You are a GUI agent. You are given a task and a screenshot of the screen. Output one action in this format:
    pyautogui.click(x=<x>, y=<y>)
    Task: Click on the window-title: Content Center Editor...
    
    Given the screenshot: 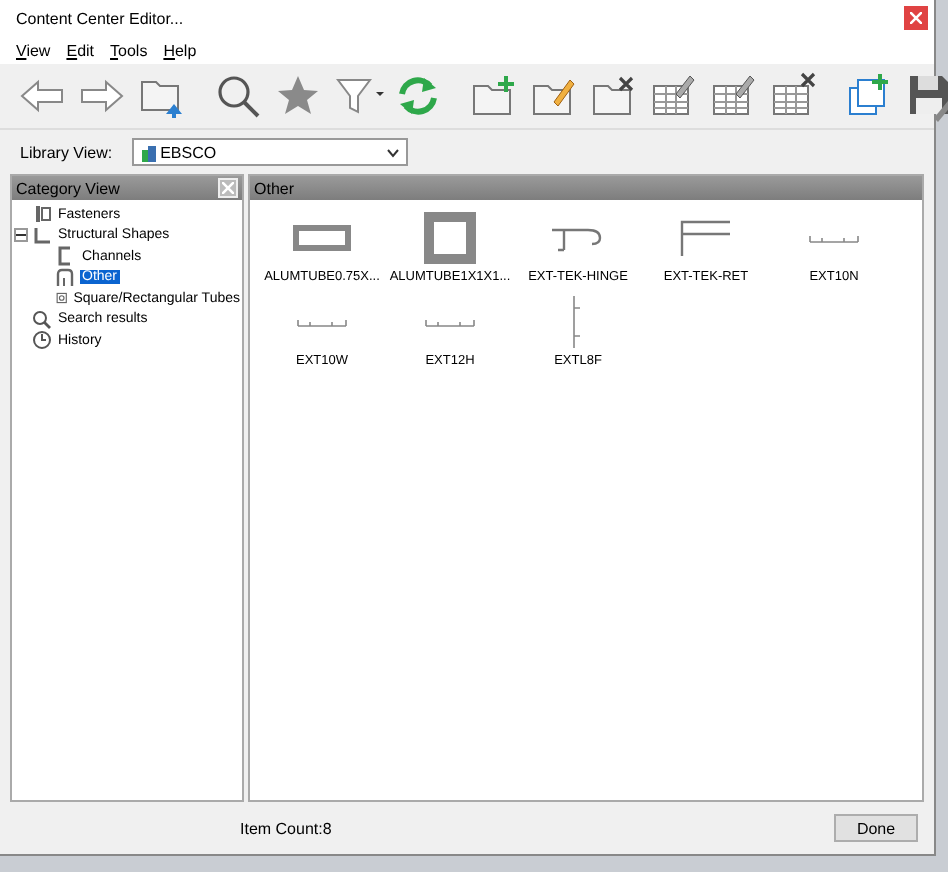 What is the action you would take?
    pyautogui.click(x=100, y=18)
    